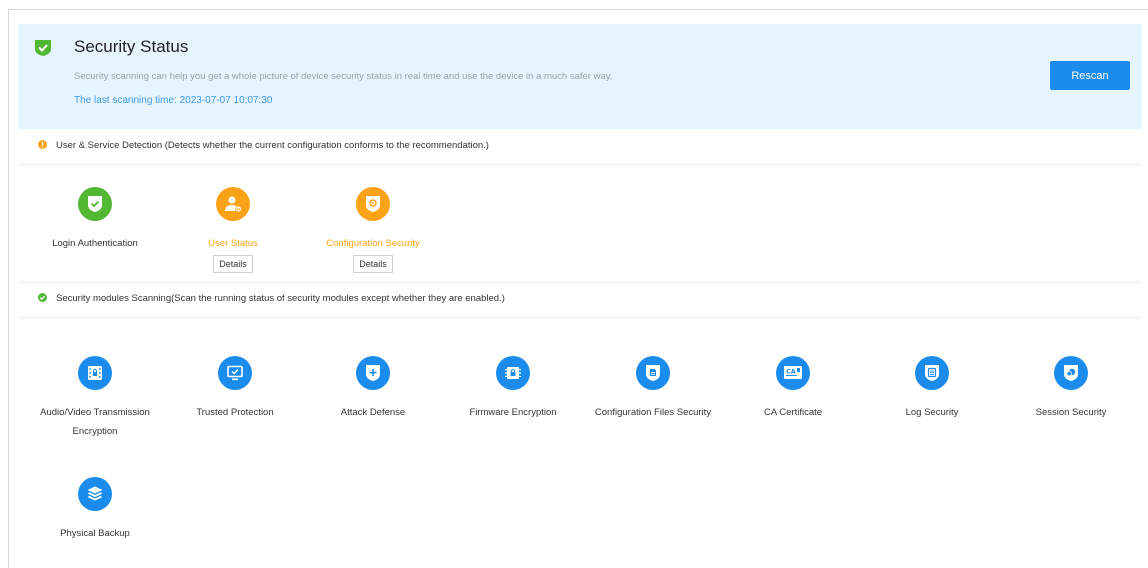  I want to click on layers-icon, so click(95, 494).